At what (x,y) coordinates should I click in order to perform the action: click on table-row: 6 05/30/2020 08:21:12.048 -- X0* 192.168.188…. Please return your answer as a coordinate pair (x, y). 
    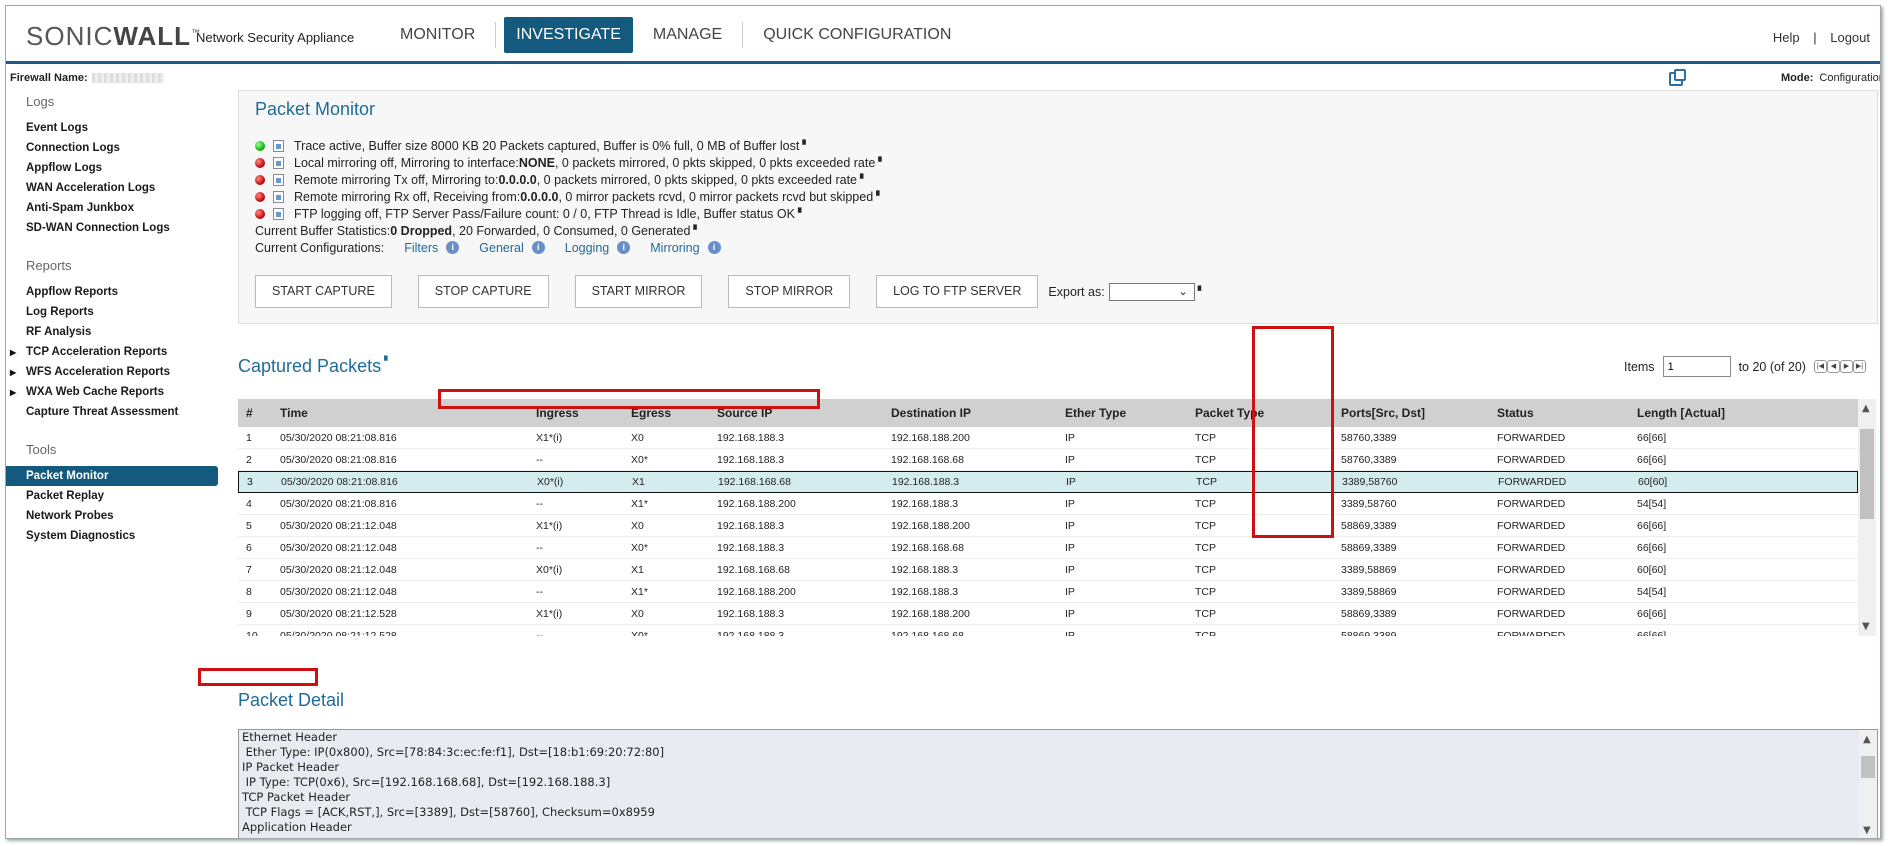
    Looking at the image, I should click on (1048, 548).